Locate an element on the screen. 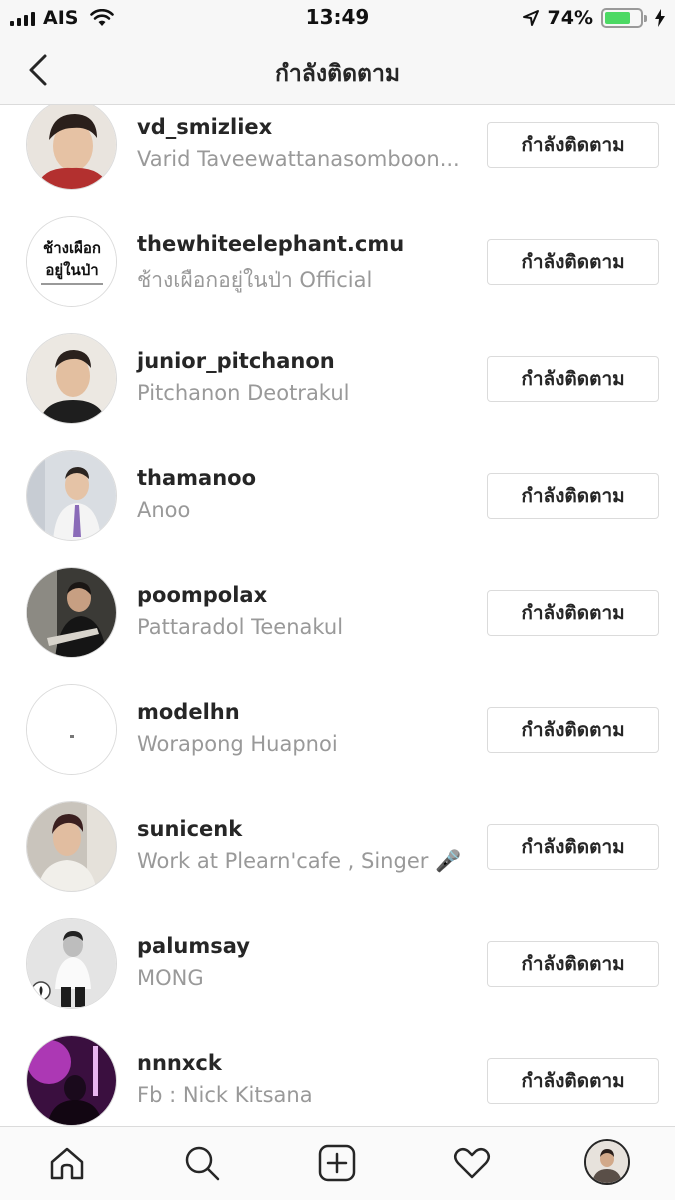 Image resolution: width=675 pixels, height=1200 pixels. tab-add-post is located at coordinates (337, 1163).